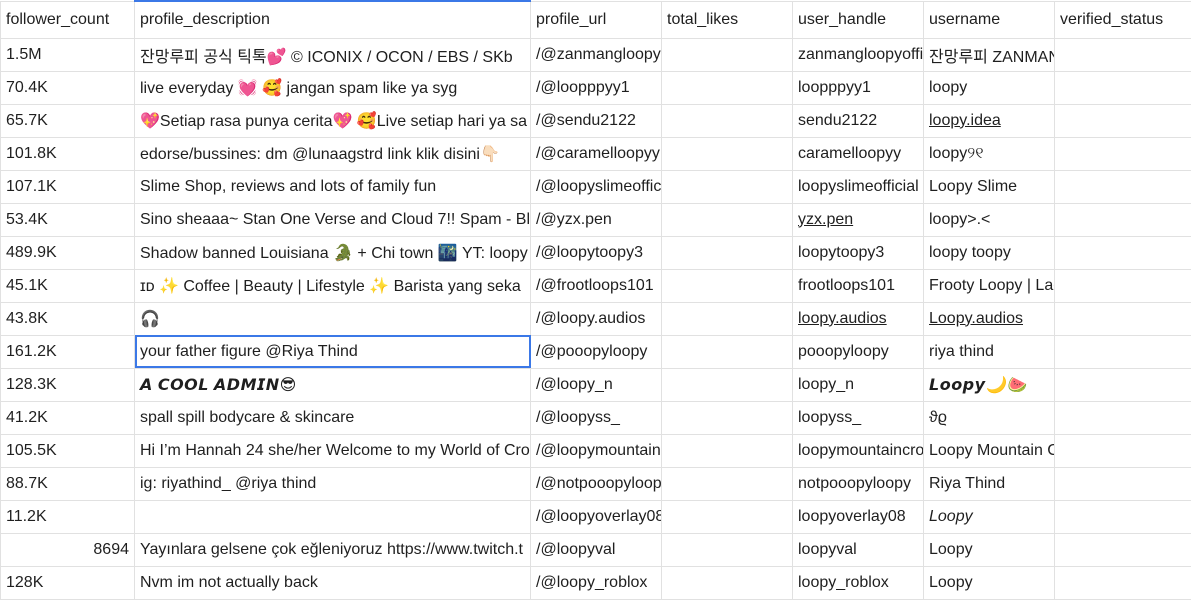  What do you see at coordinates (332, 516) in the screenshot?
I see `cell-profile-description` at bounding box center [332, 516].